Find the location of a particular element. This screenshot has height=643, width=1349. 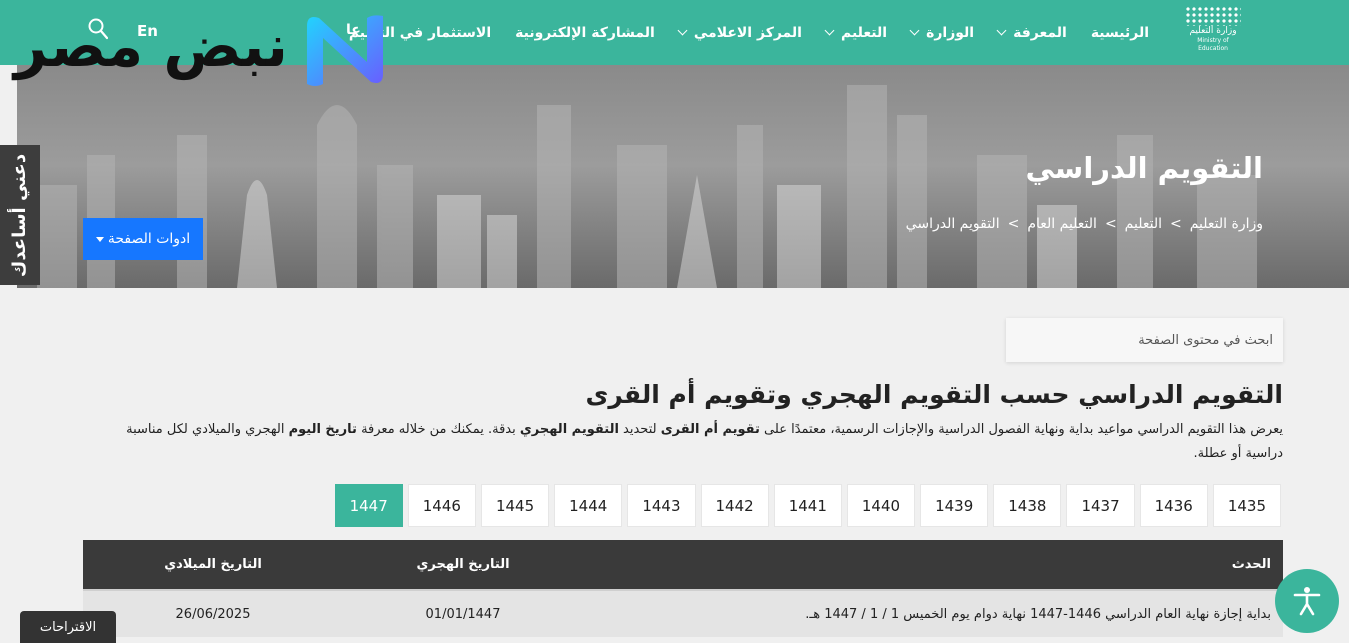

year-button-1442: 1442 is located at coordinates (734, 505).